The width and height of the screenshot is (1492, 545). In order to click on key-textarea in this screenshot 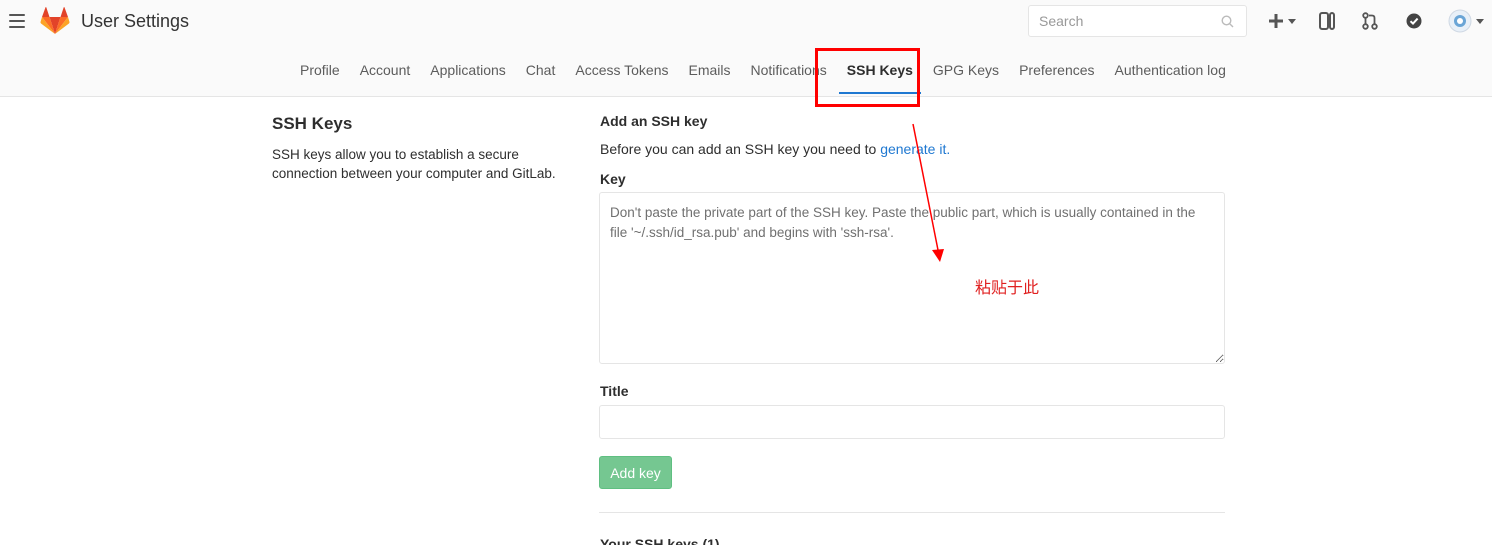, I will do `click(912, 278)`.